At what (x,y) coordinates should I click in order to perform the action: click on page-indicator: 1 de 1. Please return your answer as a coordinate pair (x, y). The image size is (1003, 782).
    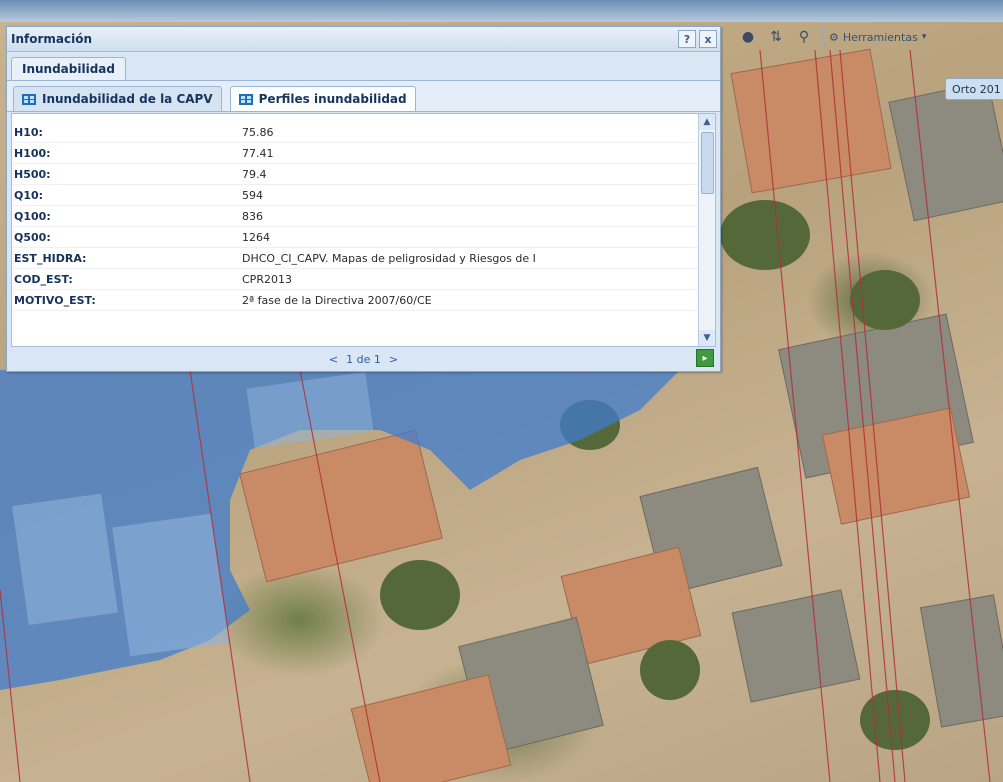
    Looking at the image, I should click on (363, 359).